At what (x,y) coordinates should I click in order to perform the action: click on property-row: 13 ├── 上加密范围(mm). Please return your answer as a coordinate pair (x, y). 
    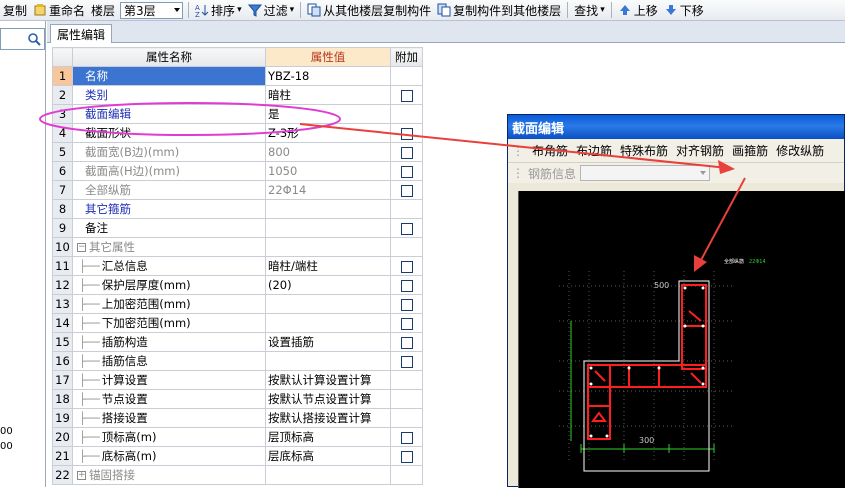
    Looking at the image, I should click on (237, 304).